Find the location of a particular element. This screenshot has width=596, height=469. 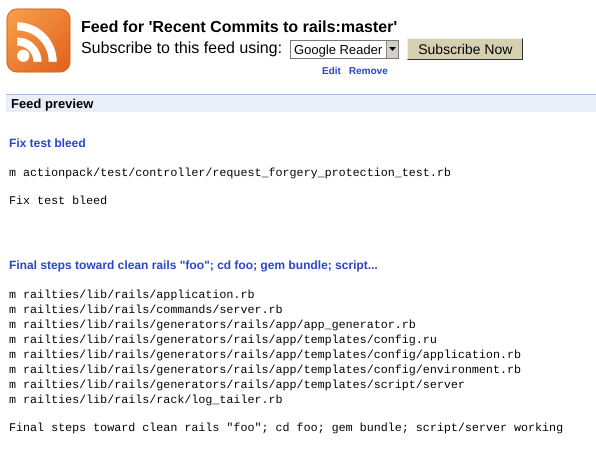

preview-header: Feed preview is located at coordinates (301, 103).